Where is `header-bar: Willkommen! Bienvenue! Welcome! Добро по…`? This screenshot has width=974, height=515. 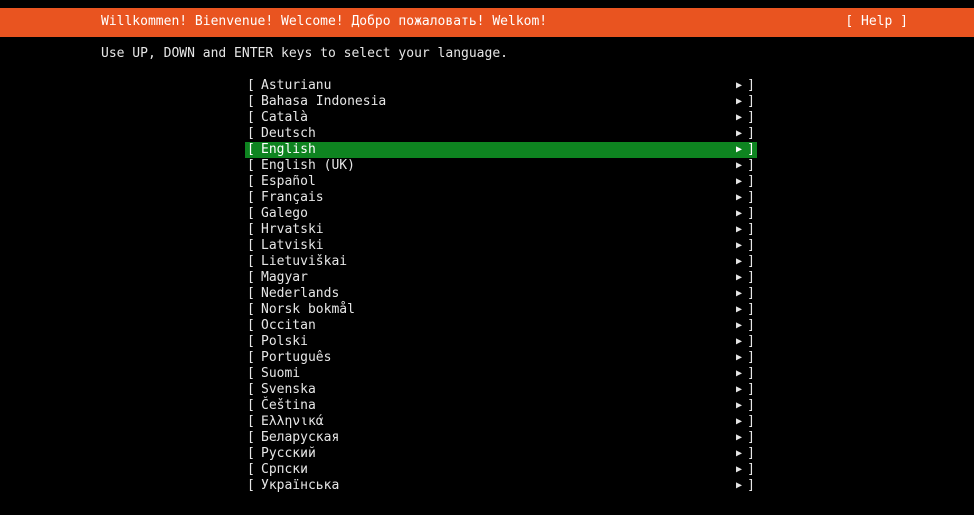 header-bar: Willkommen! Bienvenue! Welcome! Добро по… is located at coordinates (487, 22).